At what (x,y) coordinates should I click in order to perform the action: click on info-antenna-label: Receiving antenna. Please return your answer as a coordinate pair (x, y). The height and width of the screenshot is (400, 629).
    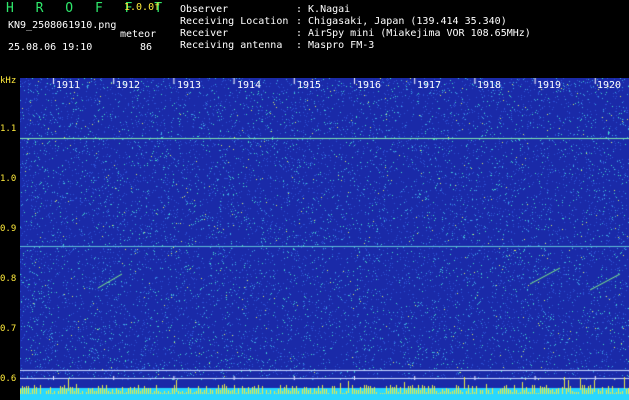
    Looking at the image, I should click on (231, 45).